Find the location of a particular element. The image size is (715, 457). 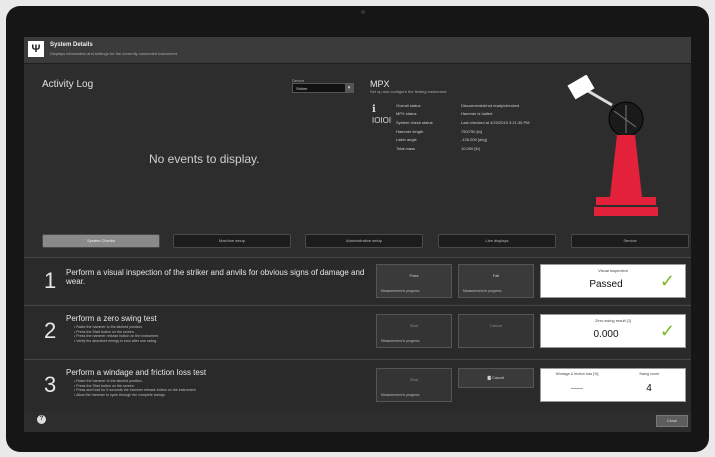

app-title: System Details is located at coordinates (71, 45).